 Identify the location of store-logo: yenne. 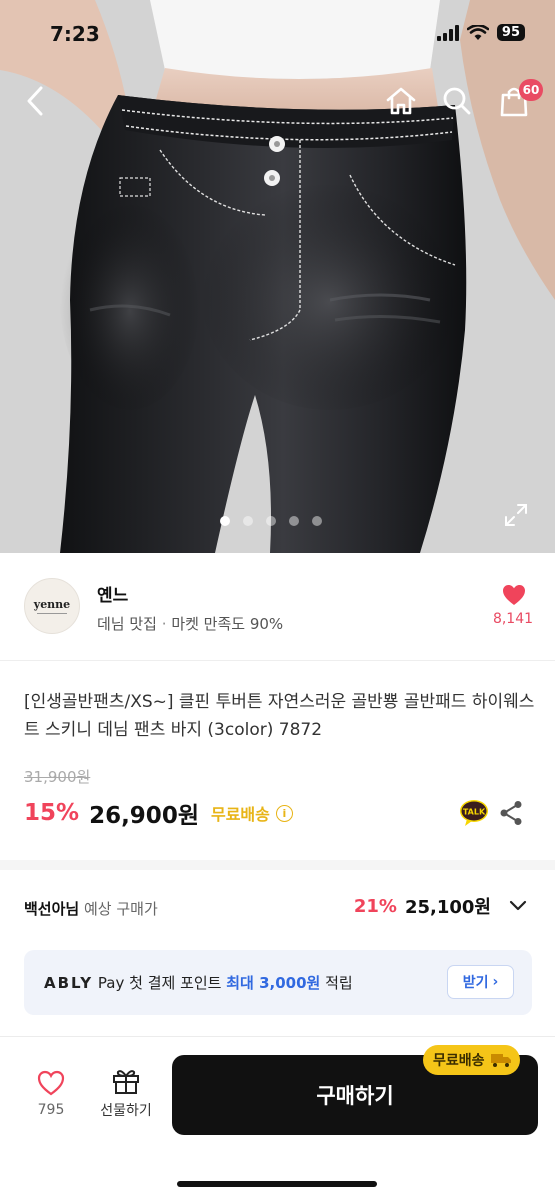
(52, 606).